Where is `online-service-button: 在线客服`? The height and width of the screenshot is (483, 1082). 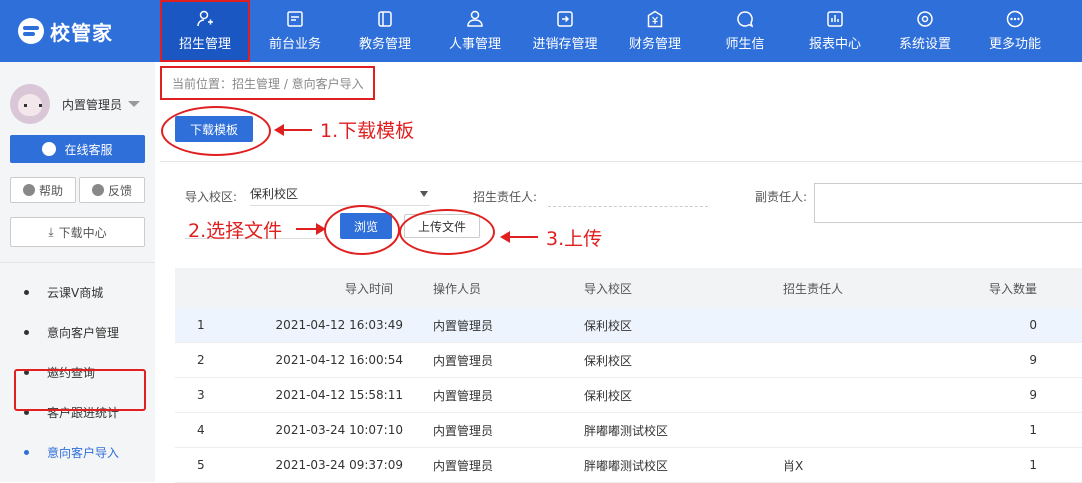
online-service-button: 在线客服 is located at coordinates (77, 149).